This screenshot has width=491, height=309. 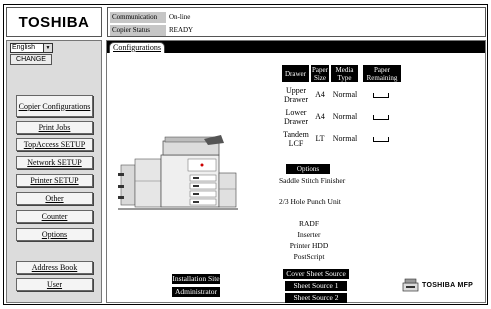 What do you see at coordinates (296, 139) in the screenshot?
I see `drawer-name: Tandem LCF` at bounding box center [296, 139].